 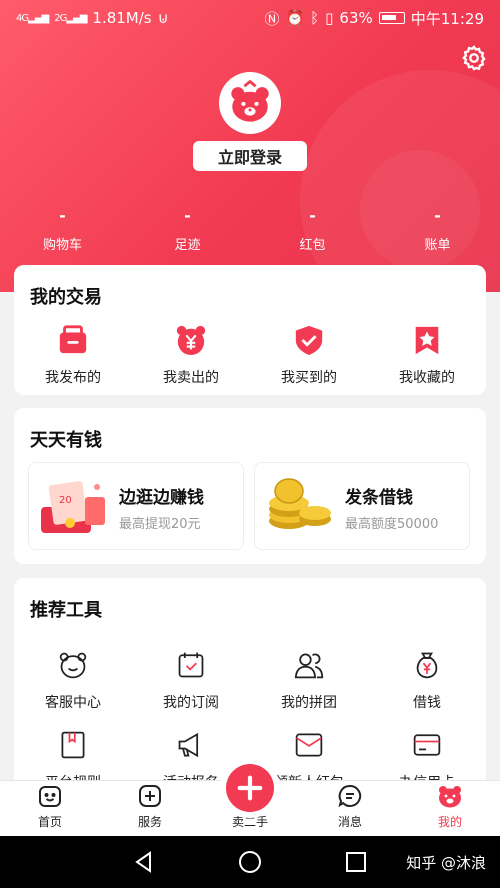 I want to click on card-title: 我的交易, so click(x=66, y=297).